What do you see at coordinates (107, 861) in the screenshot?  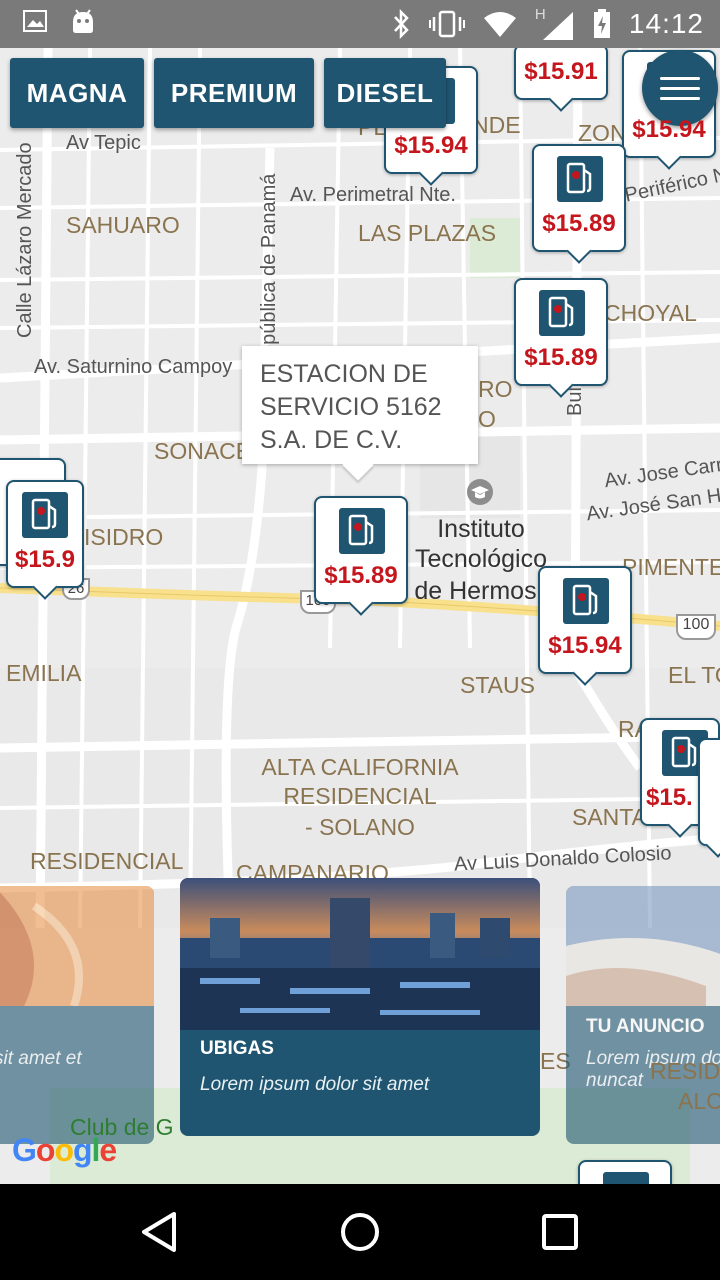 I see `neighborhood-label: RESIDENCIAL` at bounding box center [107, 861].